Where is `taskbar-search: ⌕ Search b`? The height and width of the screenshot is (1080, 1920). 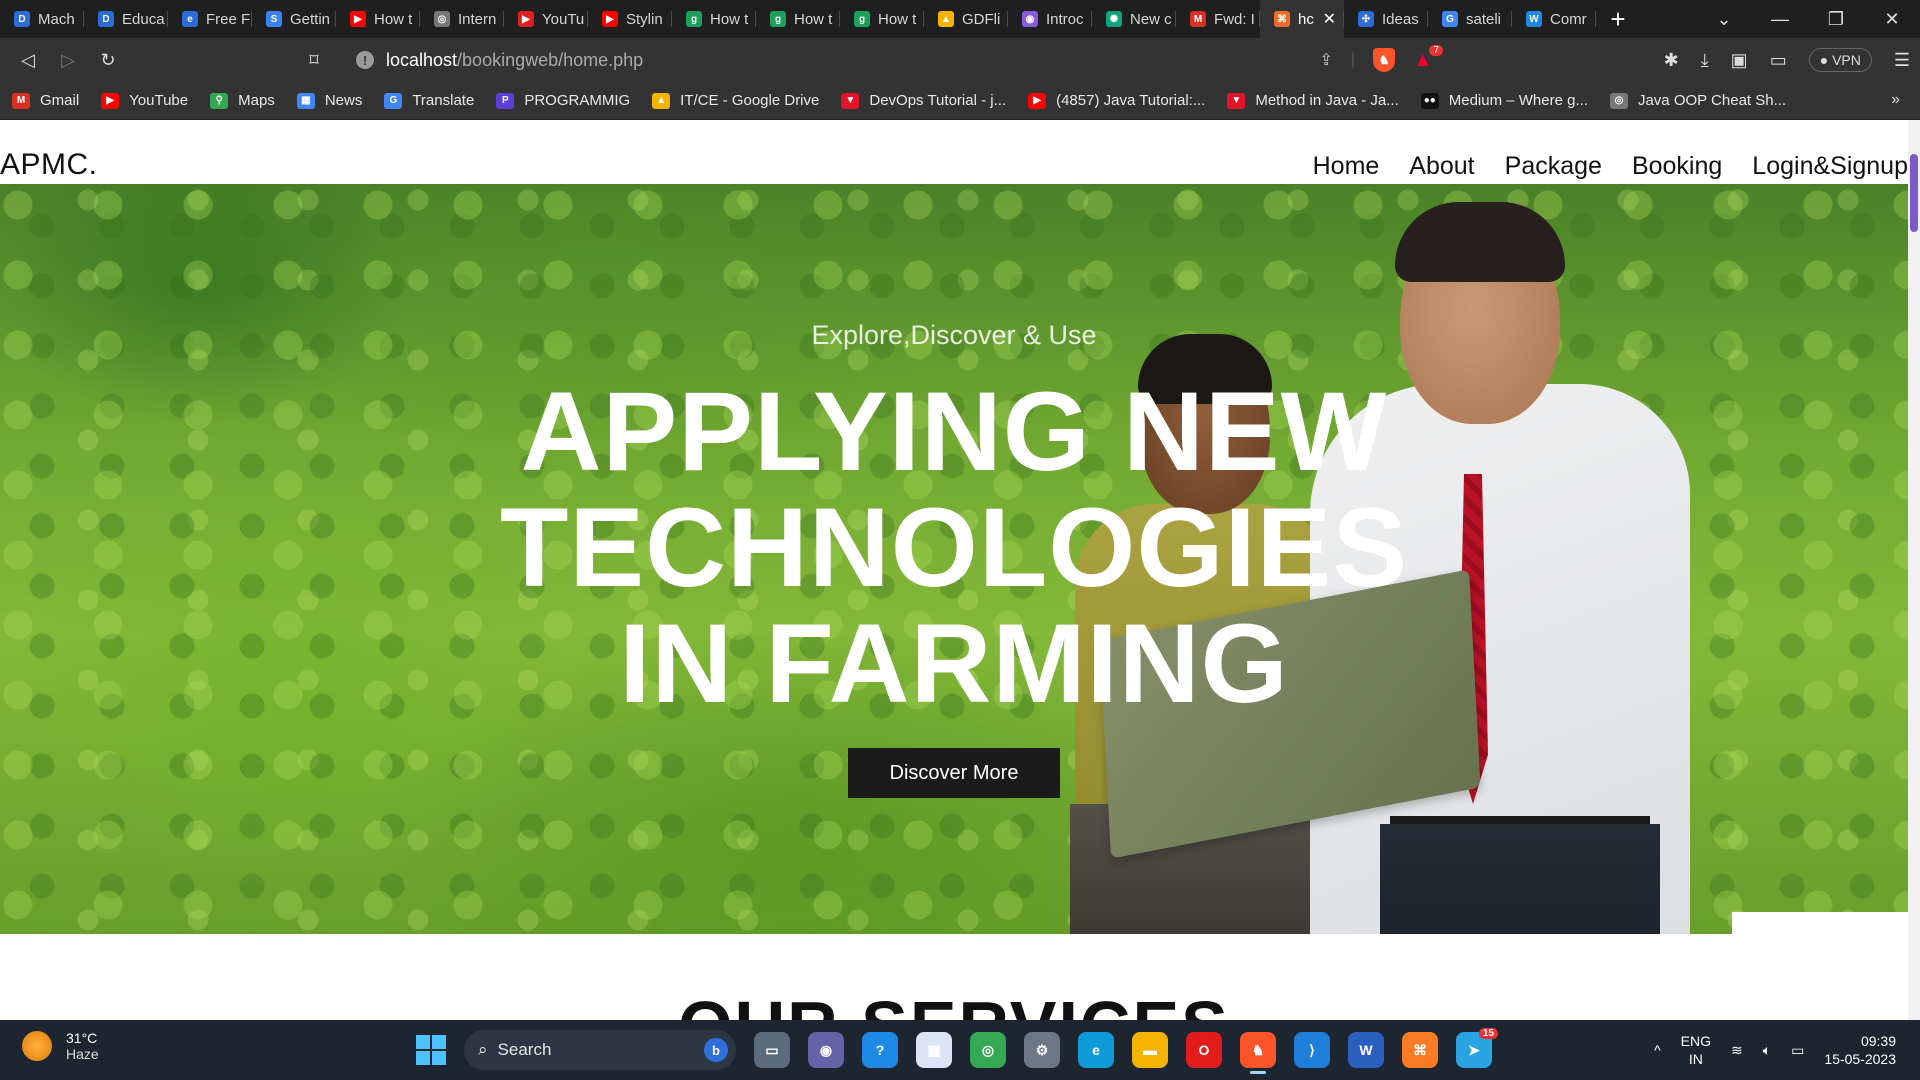 taskbar-search: ⌕ Search b is located at coordinates (600, 1050).